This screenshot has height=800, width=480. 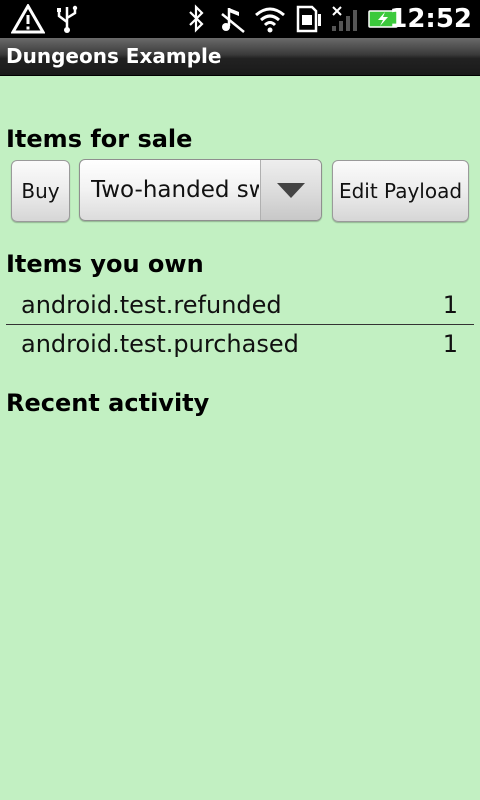 I want to click on owned-item-row: android.test.purchased 1, so click(x=240, y=345).